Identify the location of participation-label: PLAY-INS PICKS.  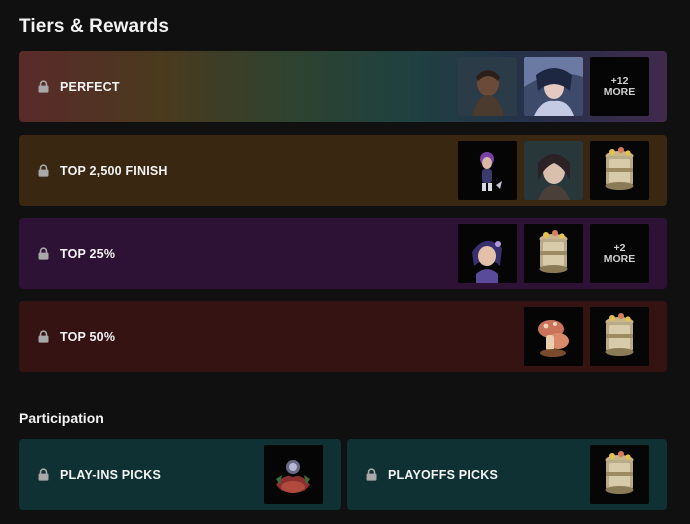
(110, 474).